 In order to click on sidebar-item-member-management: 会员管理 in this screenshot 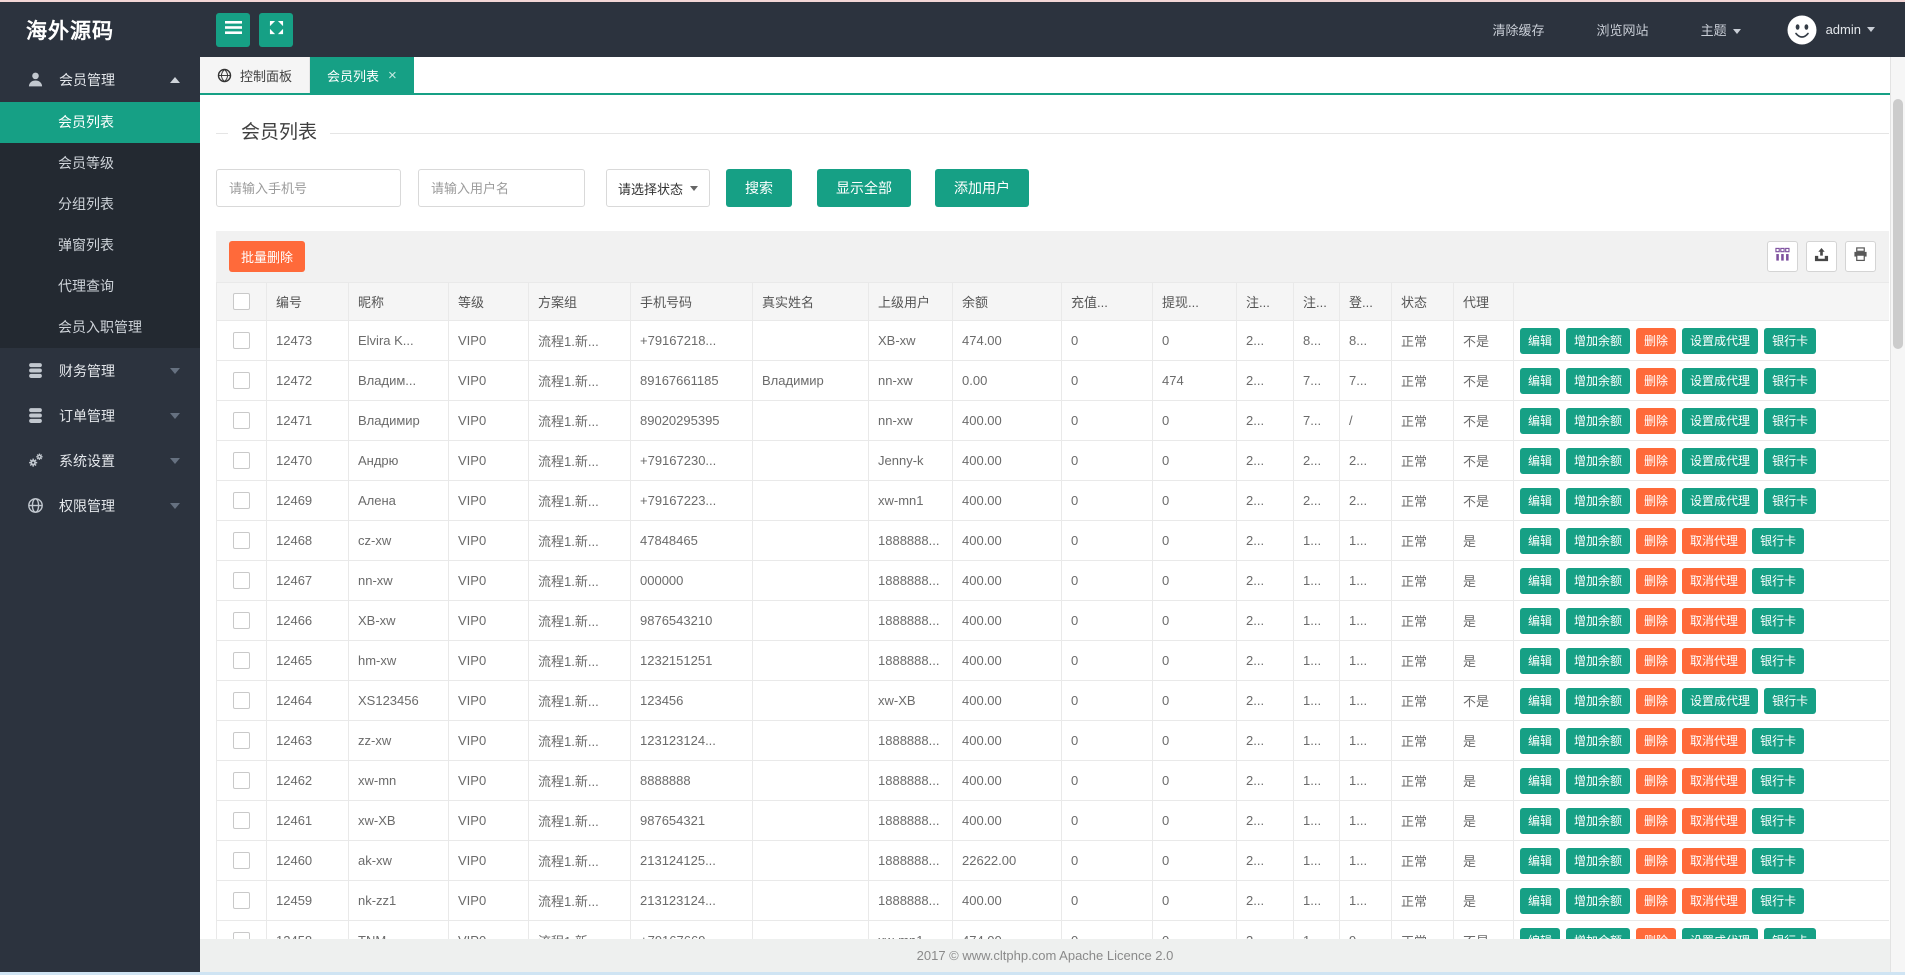, I will do `click(100, 79)`.